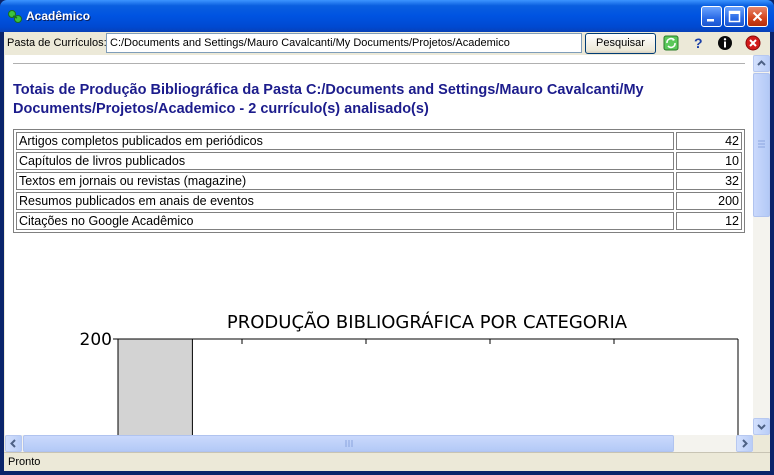 The image size is (774, 475). Describe the element at coordinates (345, 181) in the screenshot. I see `row-label: Textos em jornais ou revistas (magazine)` at that location.